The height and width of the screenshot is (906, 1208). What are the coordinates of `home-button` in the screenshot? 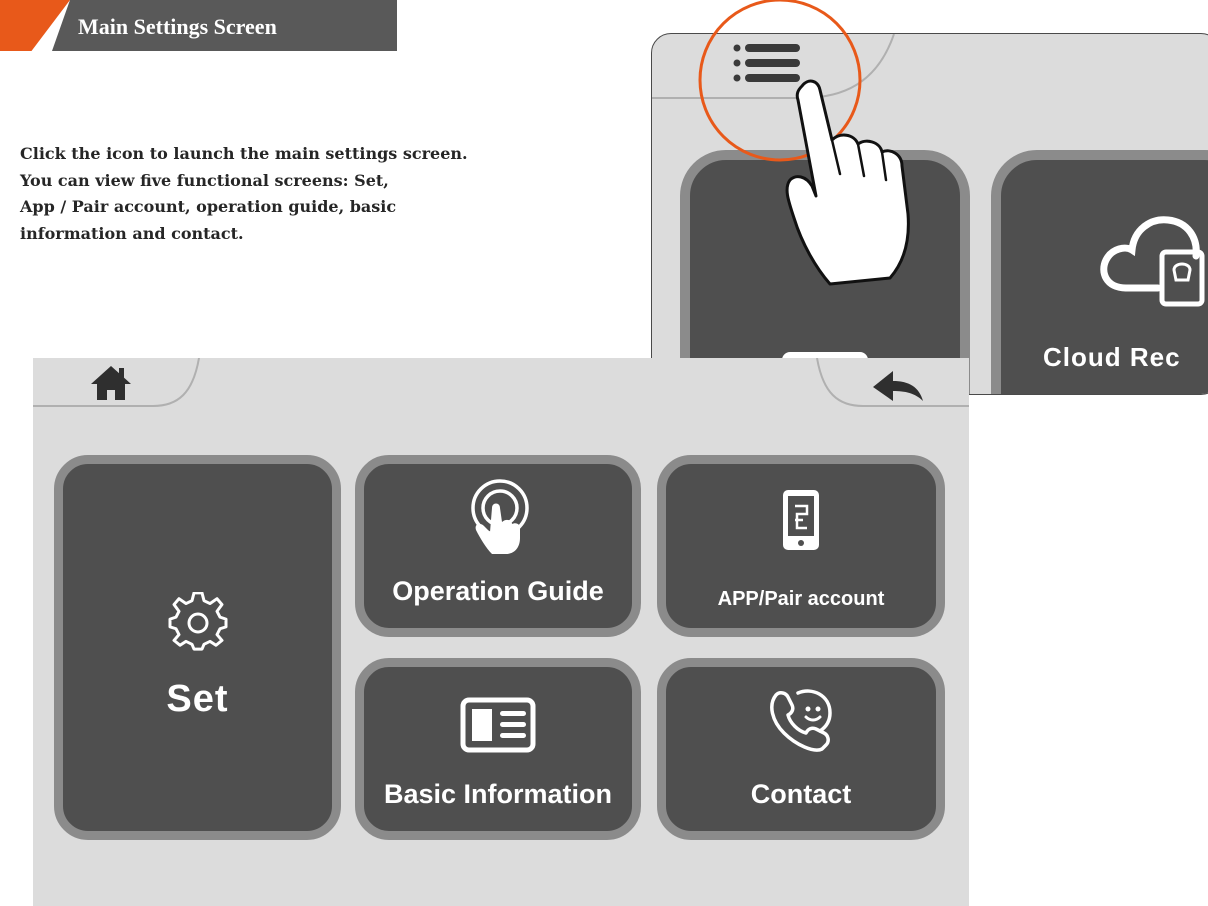 It's located at (111, 383).